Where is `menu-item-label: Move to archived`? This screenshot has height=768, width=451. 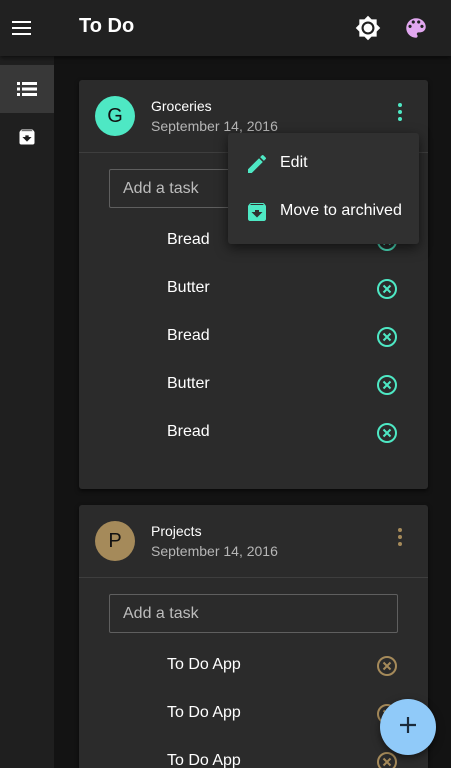 menu-item-label: Move to archived is located at coordinates (341, 210).